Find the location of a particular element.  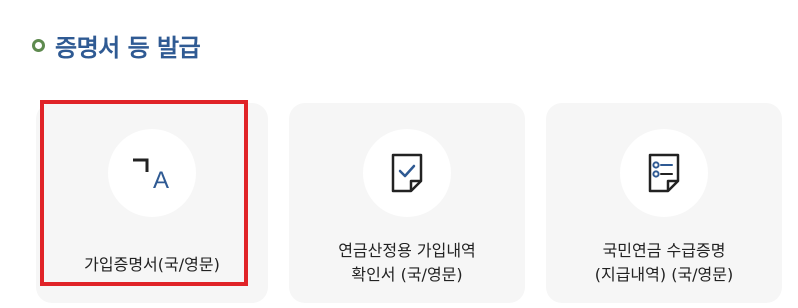

section-title: 증명서 등 발급 is located at coordinates (128, 48).